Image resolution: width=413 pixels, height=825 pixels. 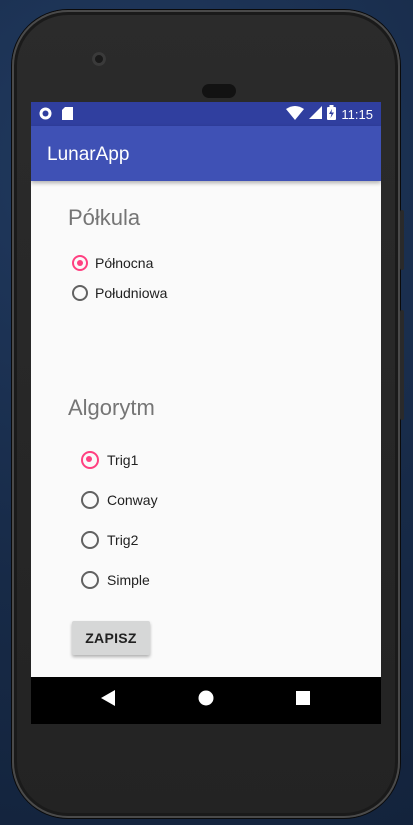 I want to click on radio-trig1: Trig1, so click(x=109, y=460).